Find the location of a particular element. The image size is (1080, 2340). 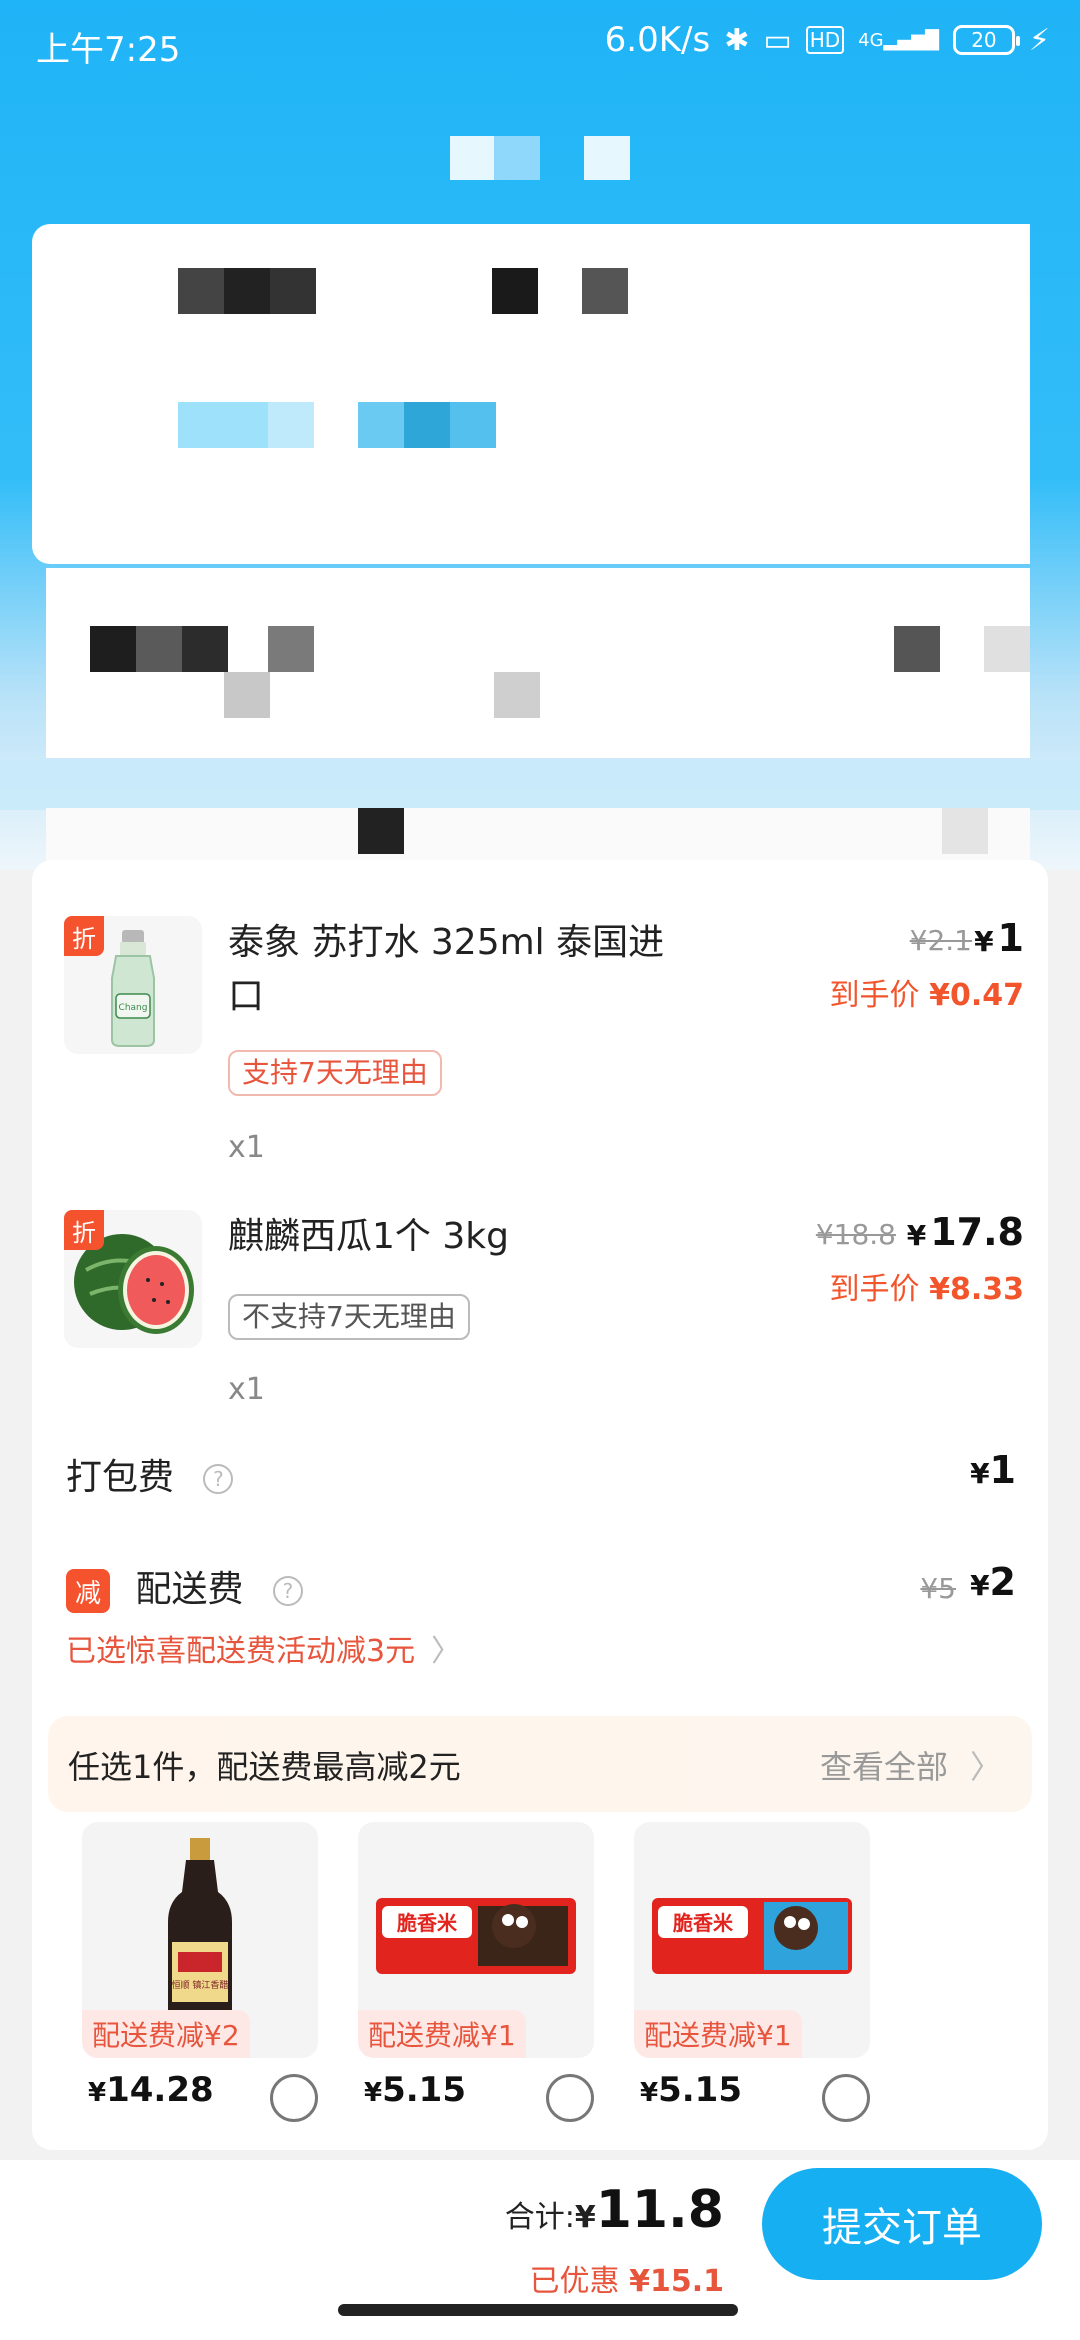

delivery-fee-label: 配送费 is located at coordinates (189, 1589).